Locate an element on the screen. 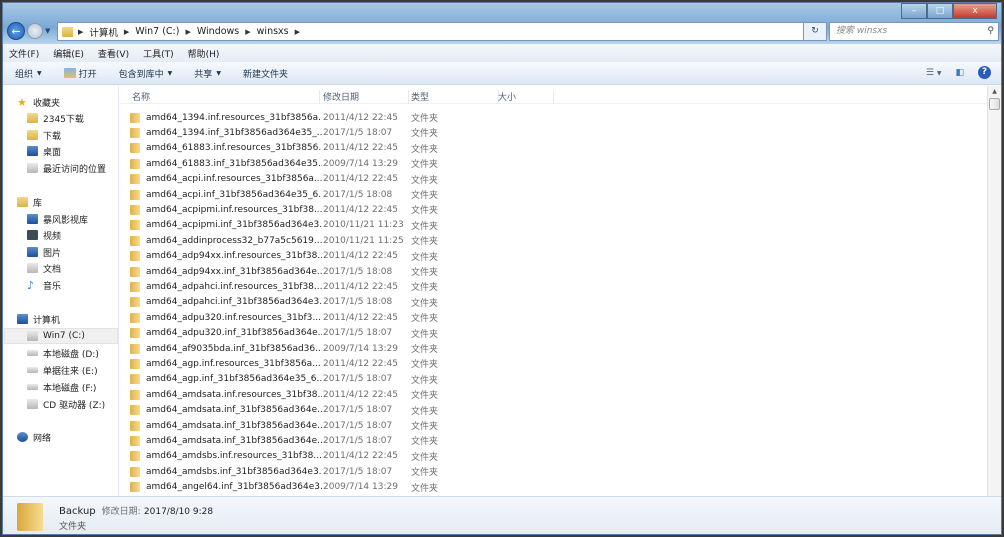 This screenshot has height=537, width=1004. toolbar: 组织 ▼ 打开 包含到库中 ▼ 共享 ▼ 新建文件夹 ☰ ▼ ◧ ? is located at coordinates (502, 73).